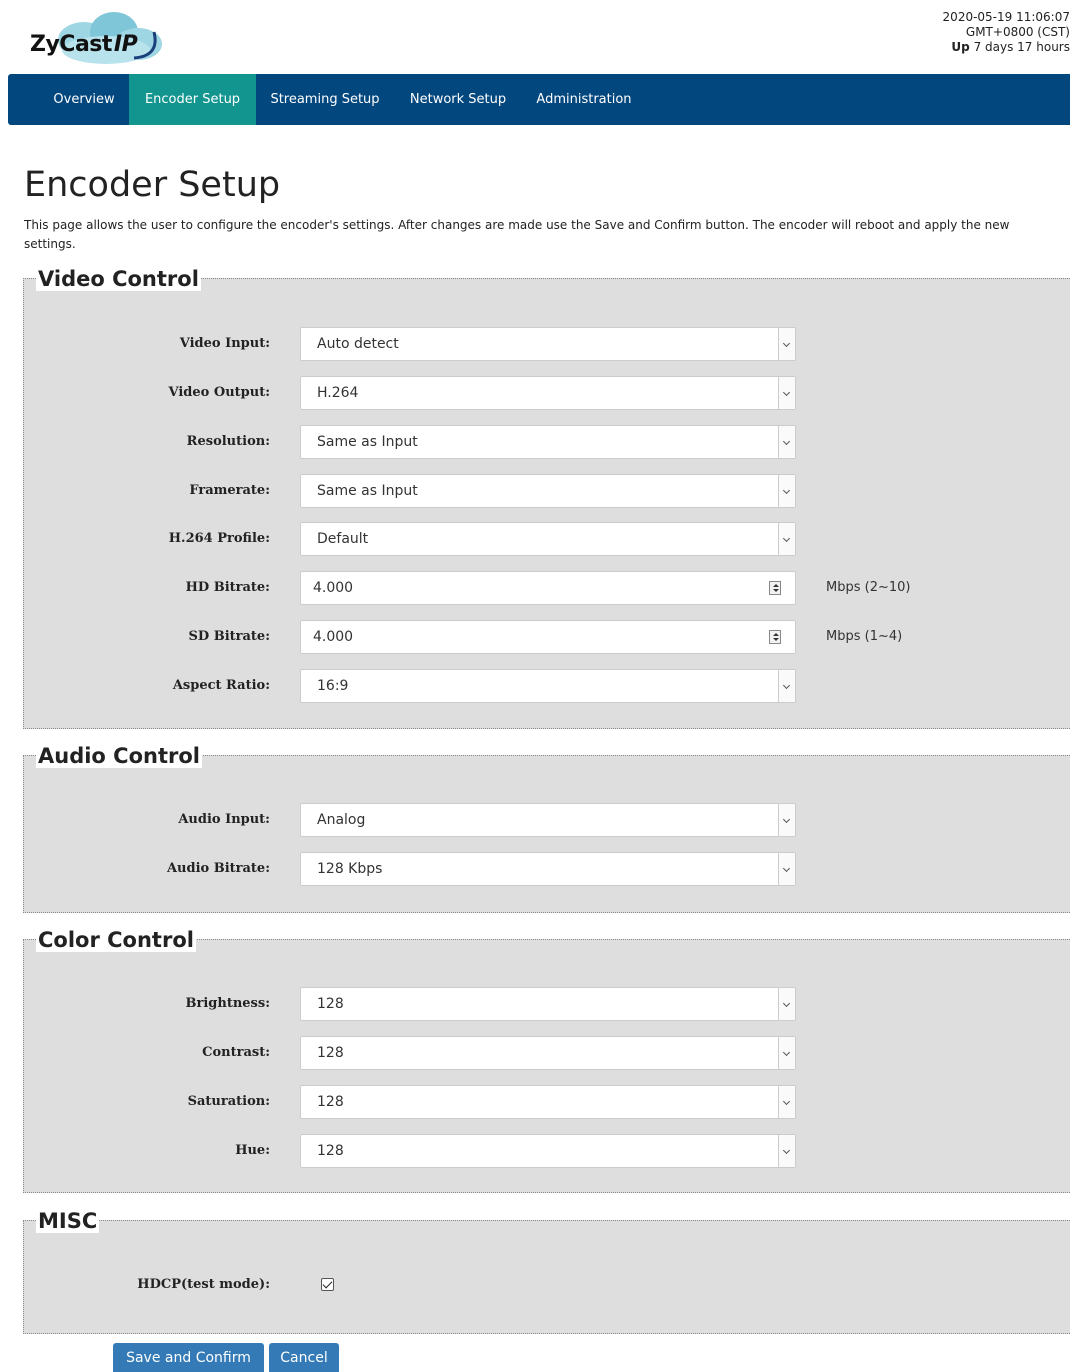 The height and width of the screenshot is (1372, 1070). Describe the element at coordinates (219, 392) in the screenshot. I see `video-output-label: Video Output:` at that location.